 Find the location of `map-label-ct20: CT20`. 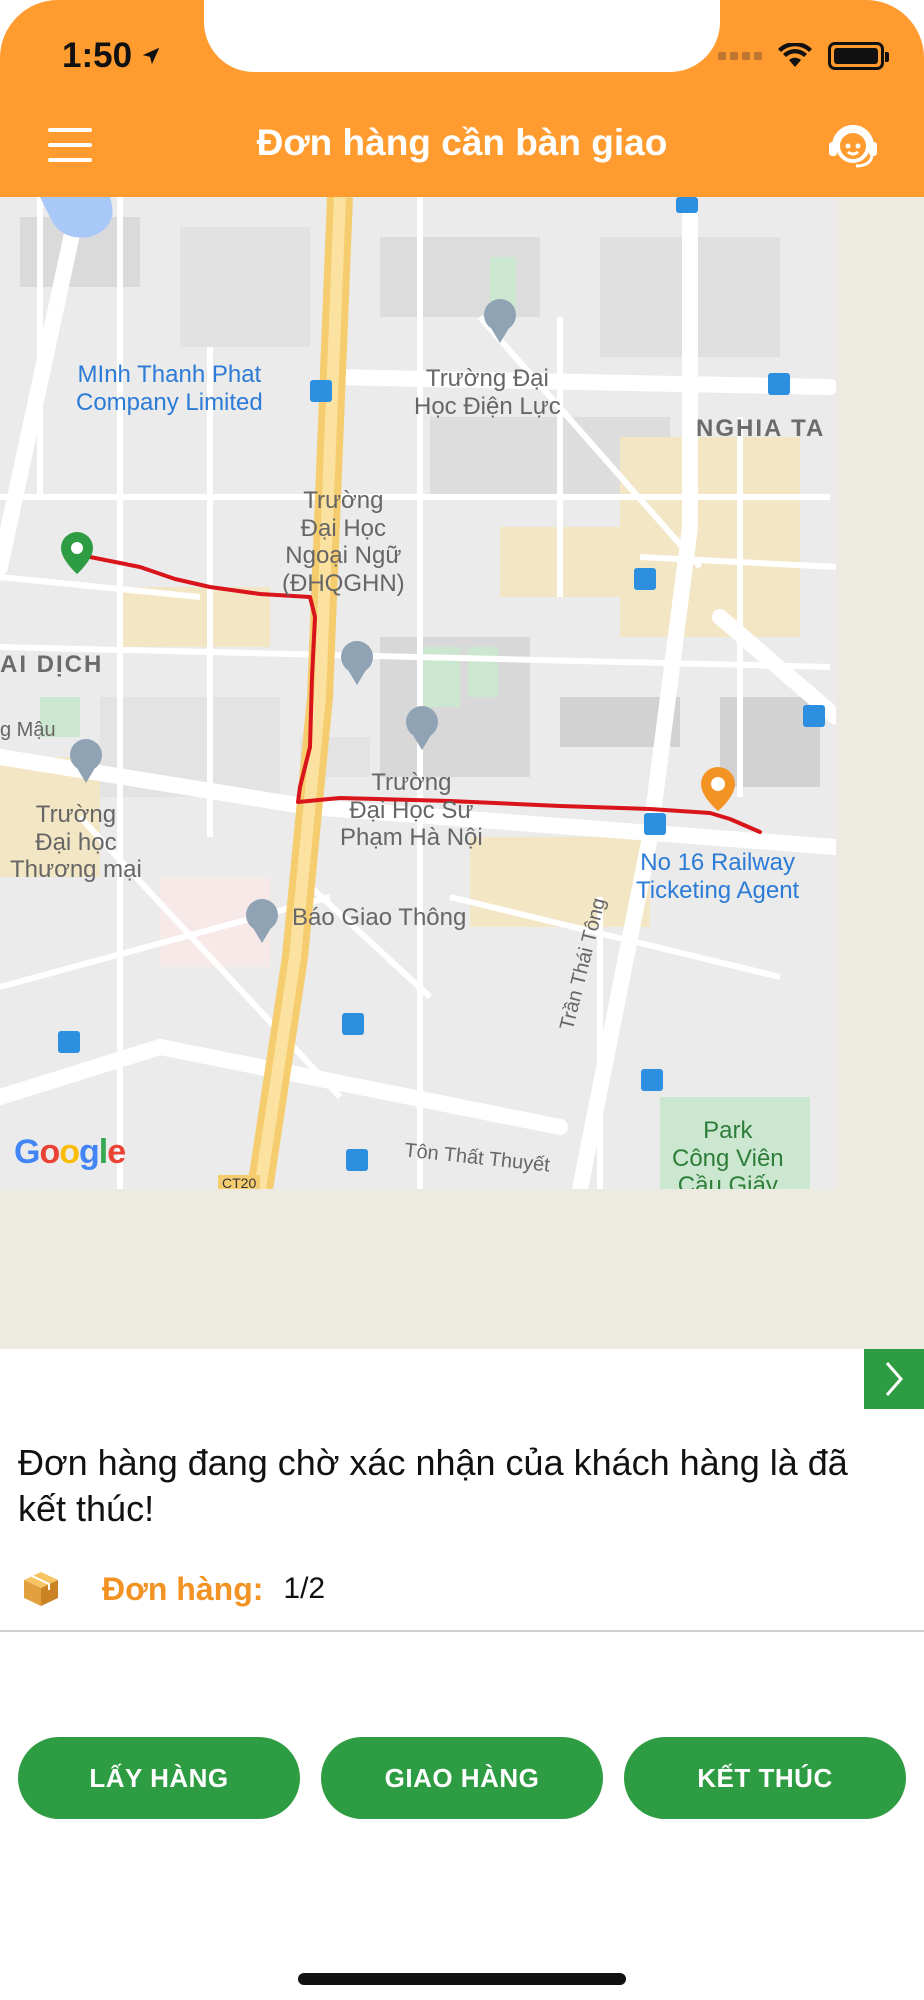

map-label-ct20: CT20 is located at coordinates (239, 1182).